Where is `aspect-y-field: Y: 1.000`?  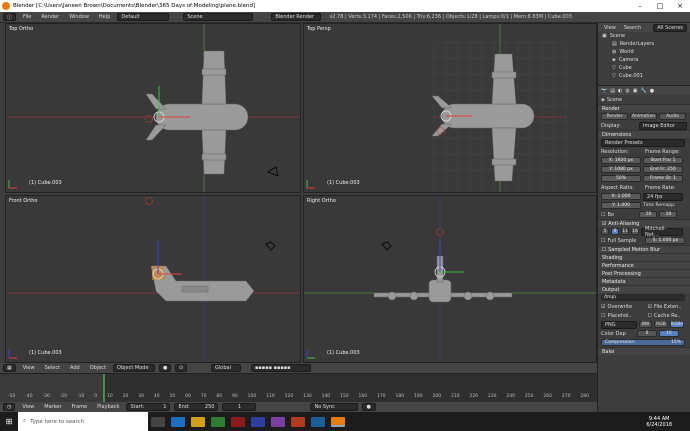
aspect-y-field: Y: 1.000 is located at coordinates (621, 205).